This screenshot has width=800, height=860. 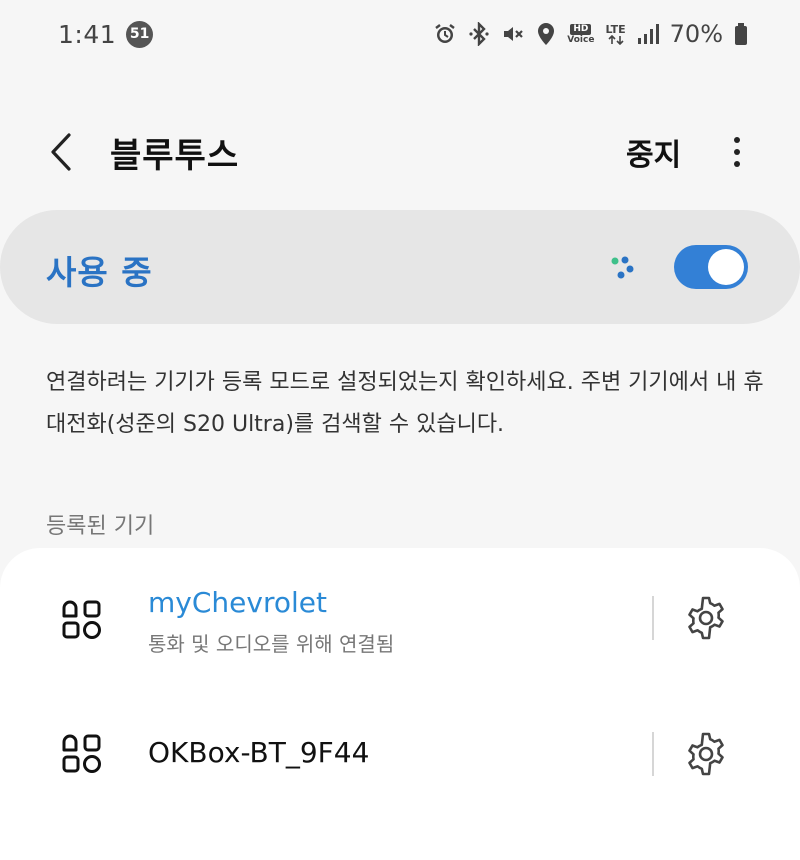 I want to click on more-options-button, so click(x=737, y=152).